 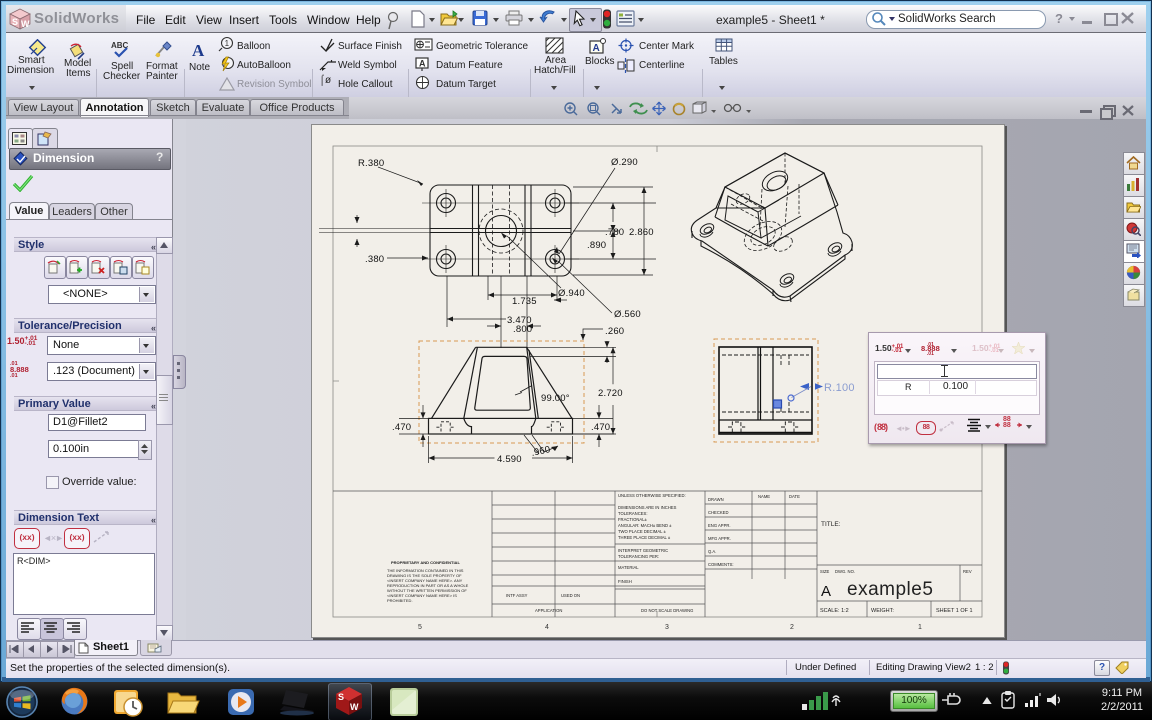 What do you see at coordinates (890, 589) in the screenshot?
I see `svg-text: example5` at bounding box center [890, 589].